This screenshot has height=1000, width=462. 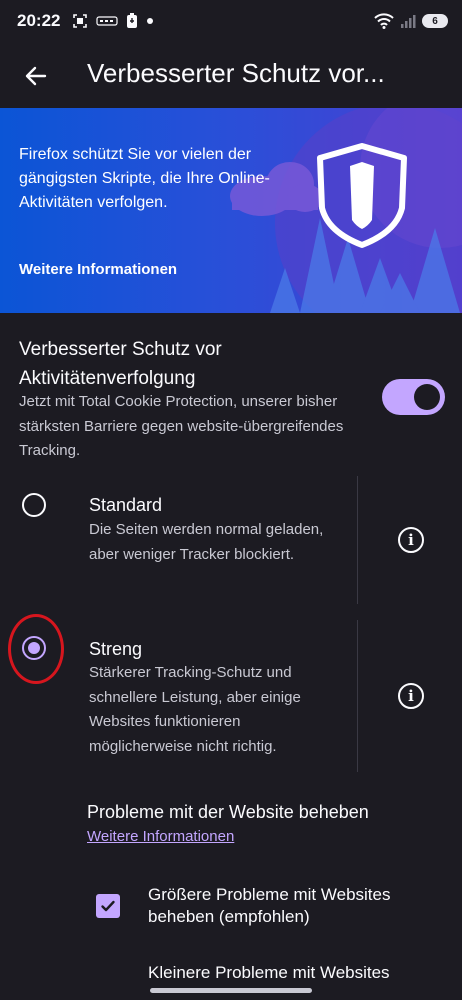 I want to click on gesture-nav-handle, so click(x=231, y=990).